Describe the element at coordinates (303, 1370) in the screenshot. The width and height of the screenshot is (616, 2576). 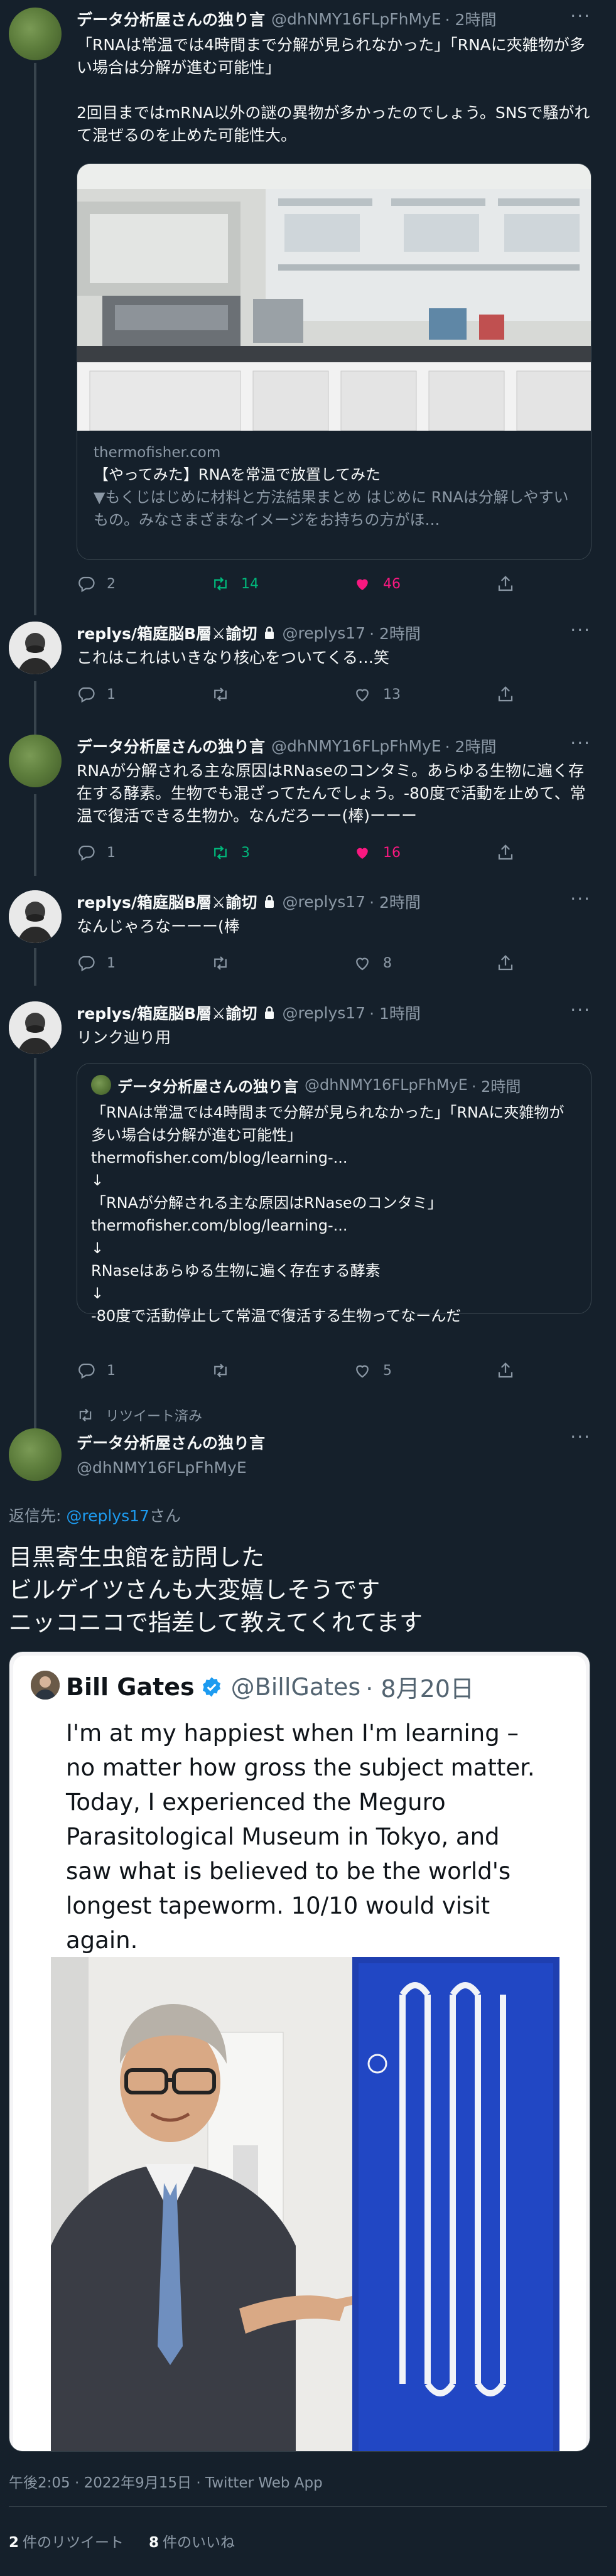
I see `tweet-actions: 1 5` at that location.